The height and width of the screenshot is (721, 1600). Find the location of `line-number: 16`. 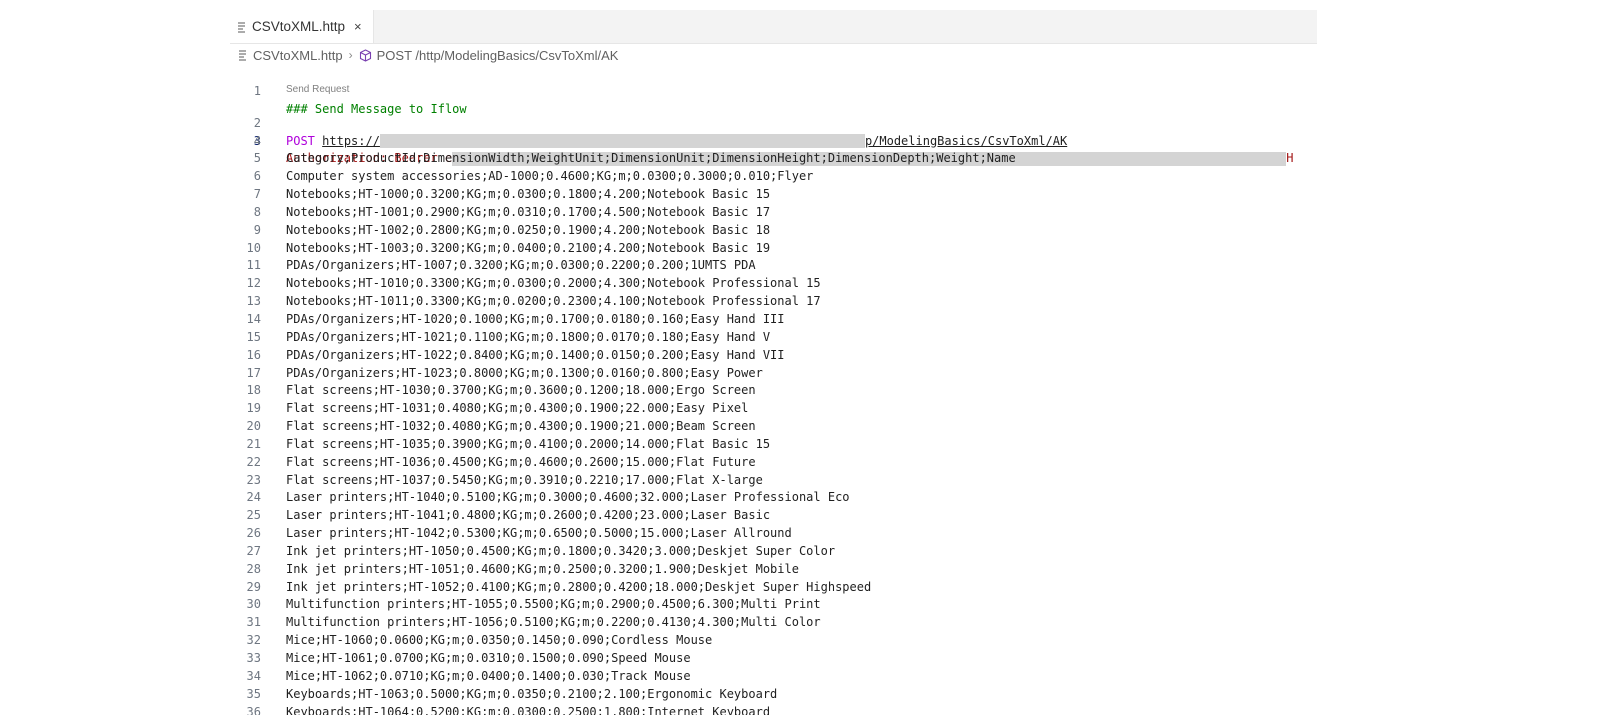

line-number: 16 is located at coordinates (253, 354).